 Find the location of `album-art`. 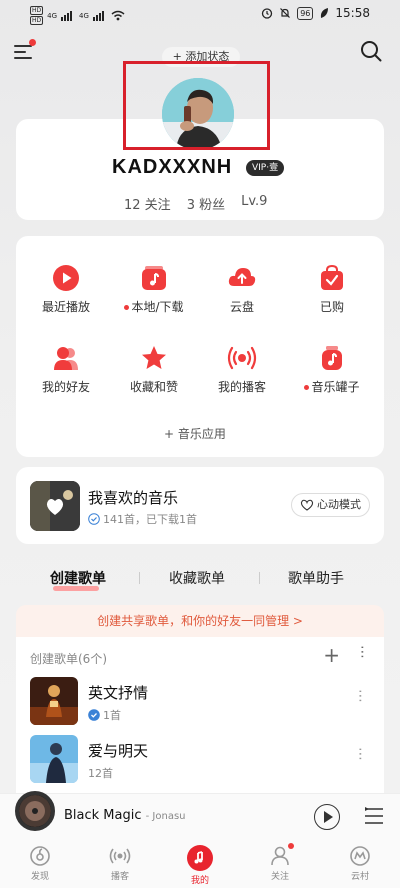

album-art is located at coordinates (35, 811).